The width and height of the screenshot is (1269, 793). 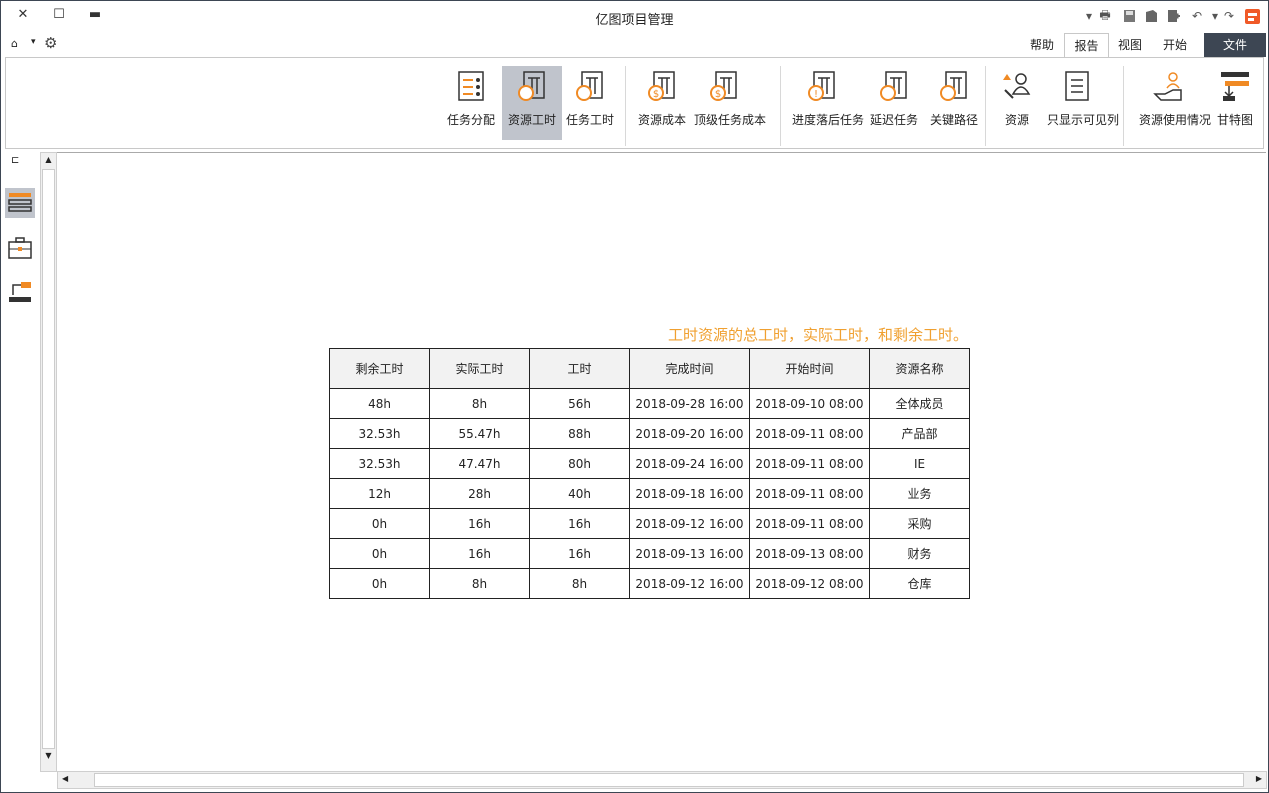 I want to click on ribbon-button-resource-cost: $ 资源成本, so click(x=662, y=103).